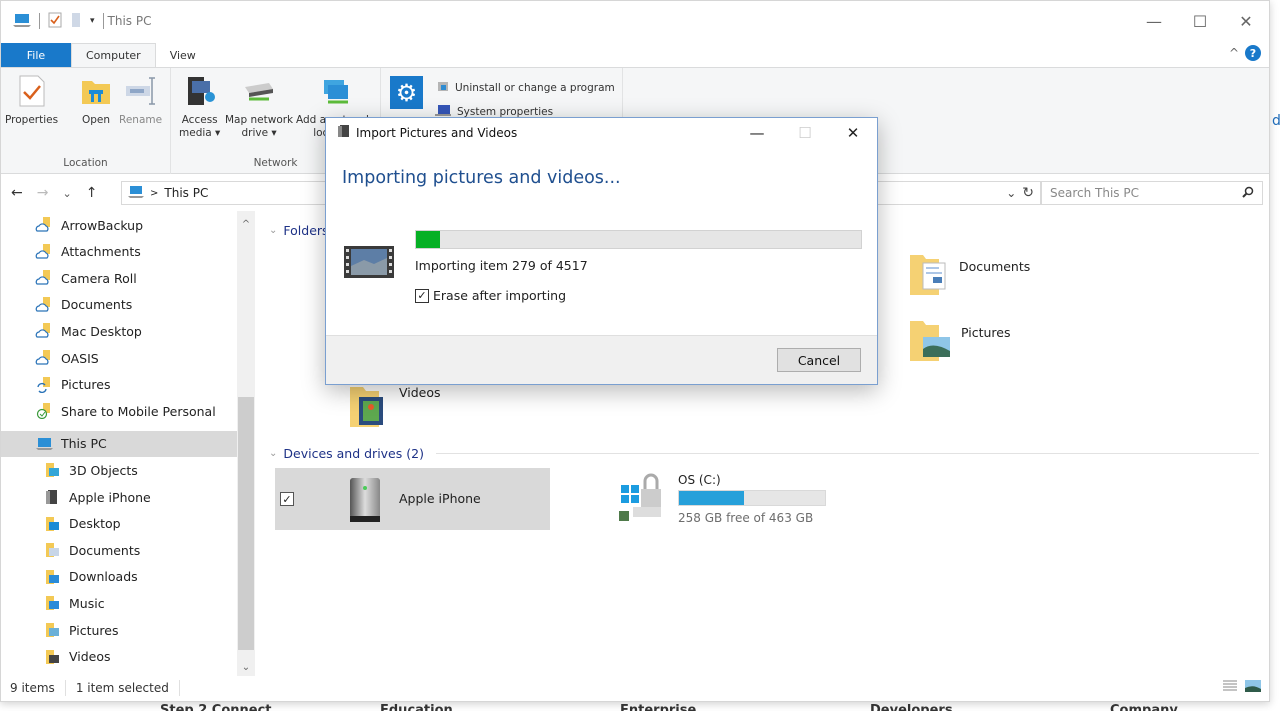  I want to click on collapse-ribbon-icon: ^, so click(1234, 53).